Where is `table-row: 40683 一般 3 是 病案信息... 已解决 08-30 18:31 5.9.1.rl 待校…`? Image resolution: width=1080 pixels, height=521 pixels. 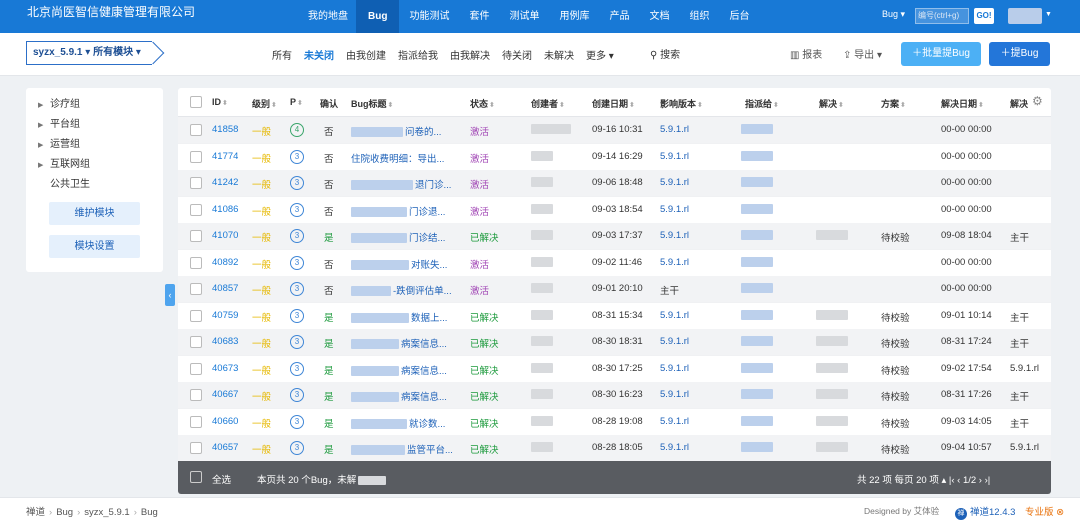 table-row: 40683 一般 3 是 病案信息... 已解决 08-30 18:31 5.9.1.rl 待校… is located at coordinates (614, 342).